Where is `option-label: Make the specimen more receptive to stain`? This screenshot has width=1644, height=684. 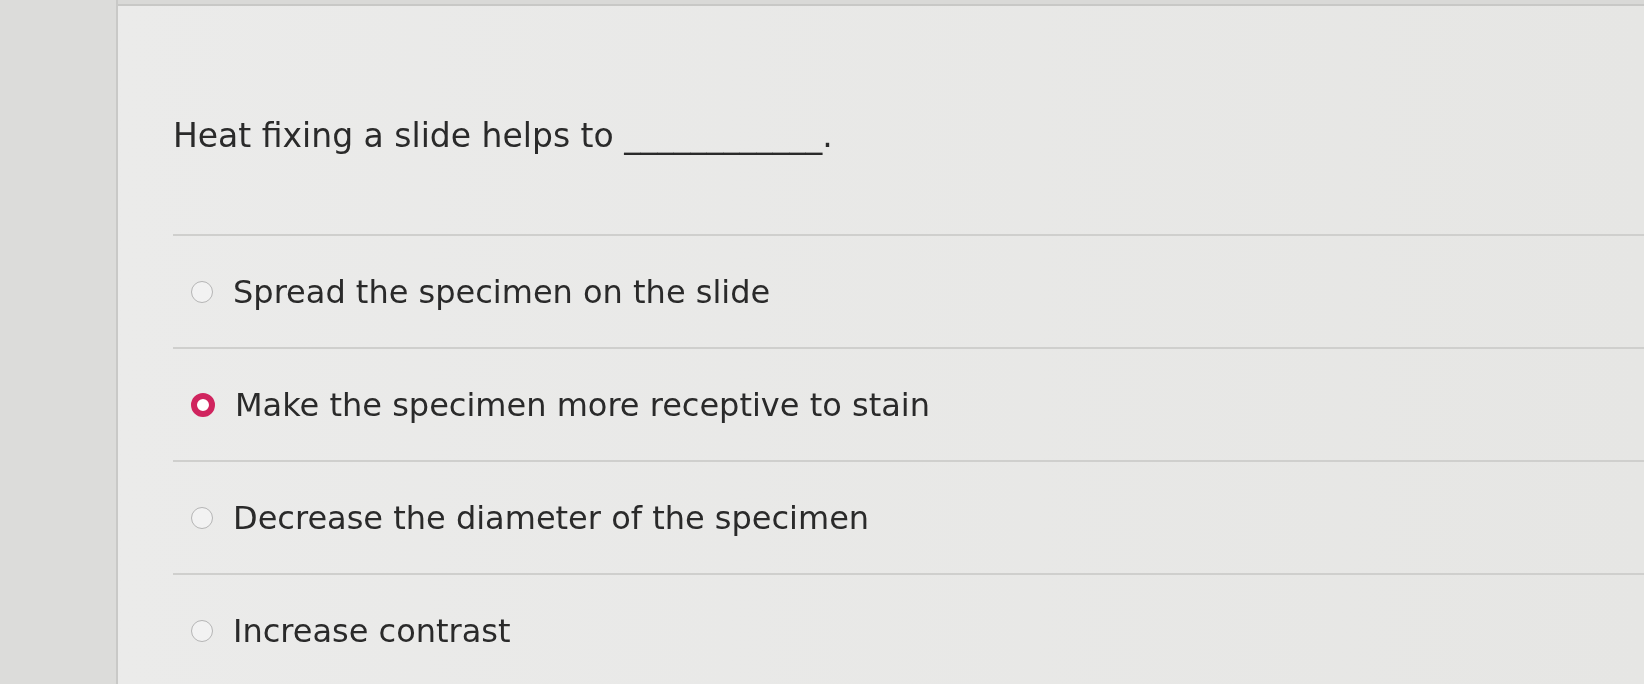 option-label: Make the specimen more receptive to stain is located at coordinates (582, 404).